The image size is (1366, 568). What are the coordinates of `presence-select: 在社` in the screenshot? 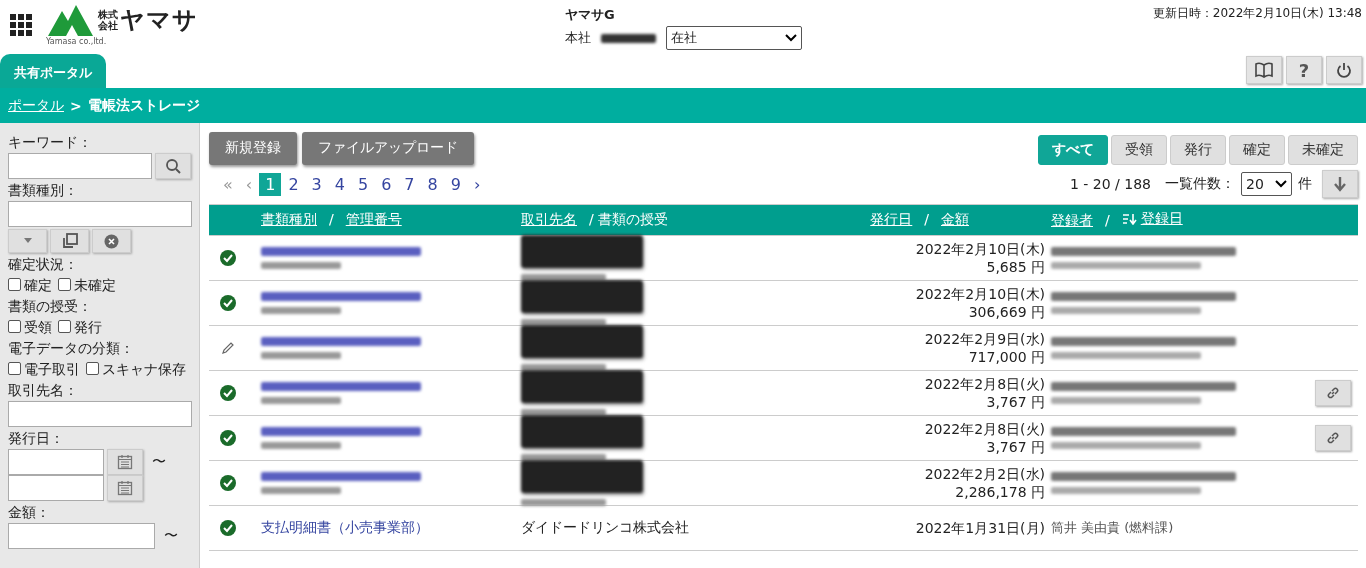 It's located at (734, 38).